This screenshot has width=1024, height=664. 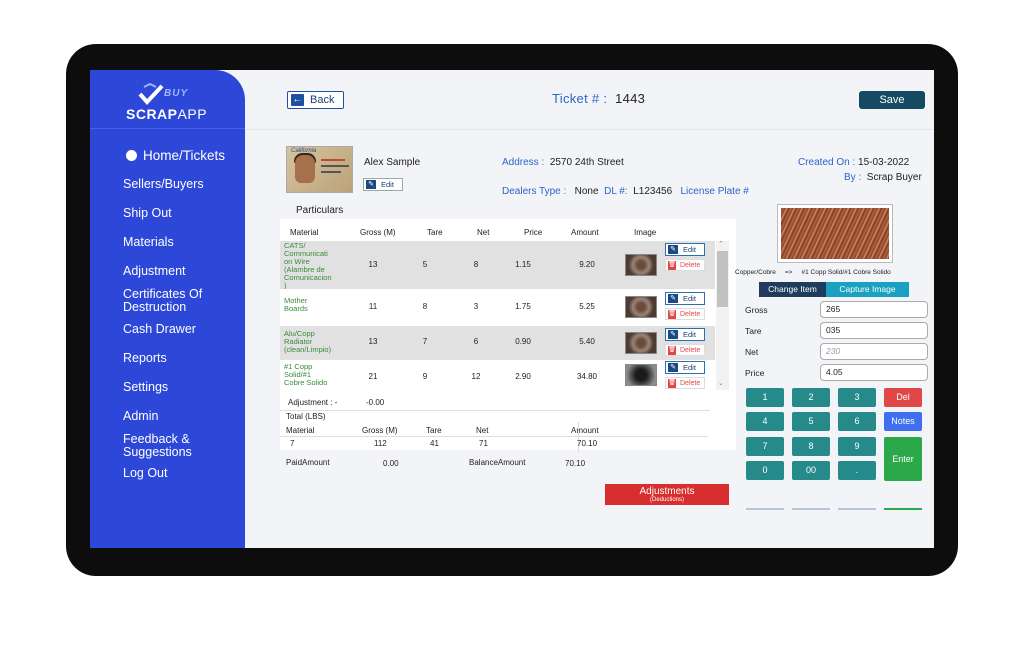 What do you see at coordinates (874, 309) in the screenshot?
I see `gross-input: 265` at bounding box center [874, 309].